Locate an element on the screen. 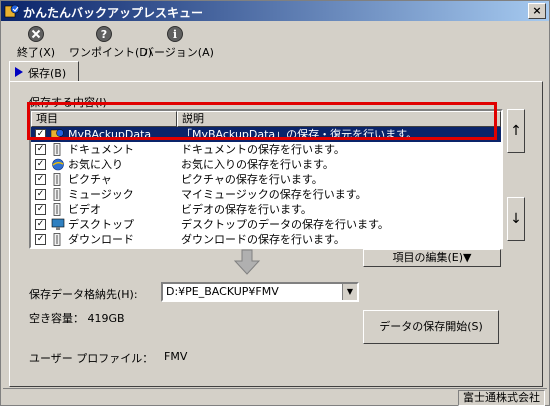 This screenshot has width=550, height=406. item-name: ピクチャ is located at coordinates (90, 179).